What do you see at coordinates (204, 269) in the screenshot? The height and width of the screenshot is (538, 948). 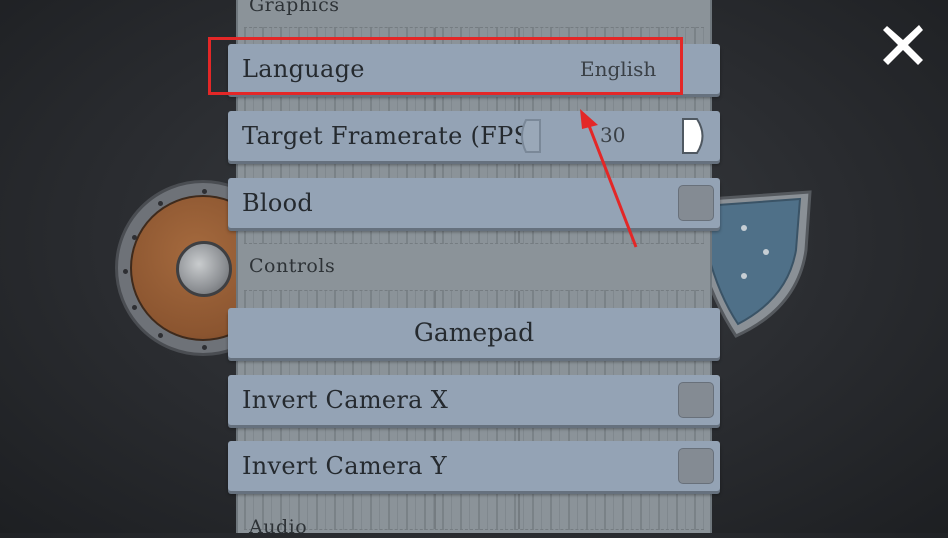 I see `shield-boss` at bounding box center [204, 269].